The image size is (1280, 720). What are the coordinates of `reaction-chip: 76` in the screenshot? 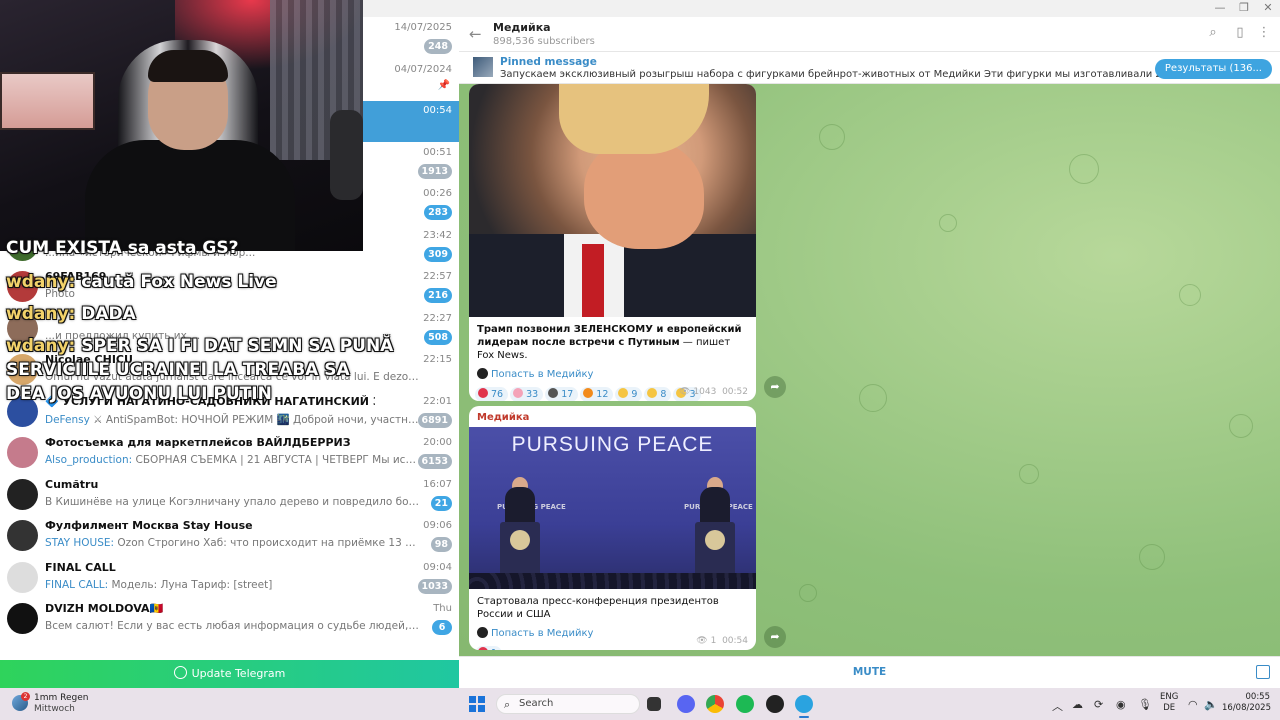 It's located at (492, 394).